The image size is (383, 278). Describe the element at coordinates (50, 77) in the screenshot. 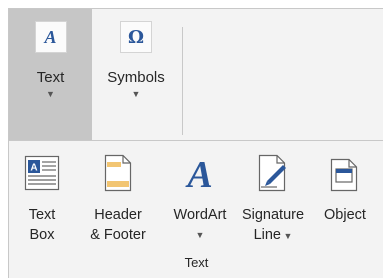

I see `text-button-label: Text` at that location.